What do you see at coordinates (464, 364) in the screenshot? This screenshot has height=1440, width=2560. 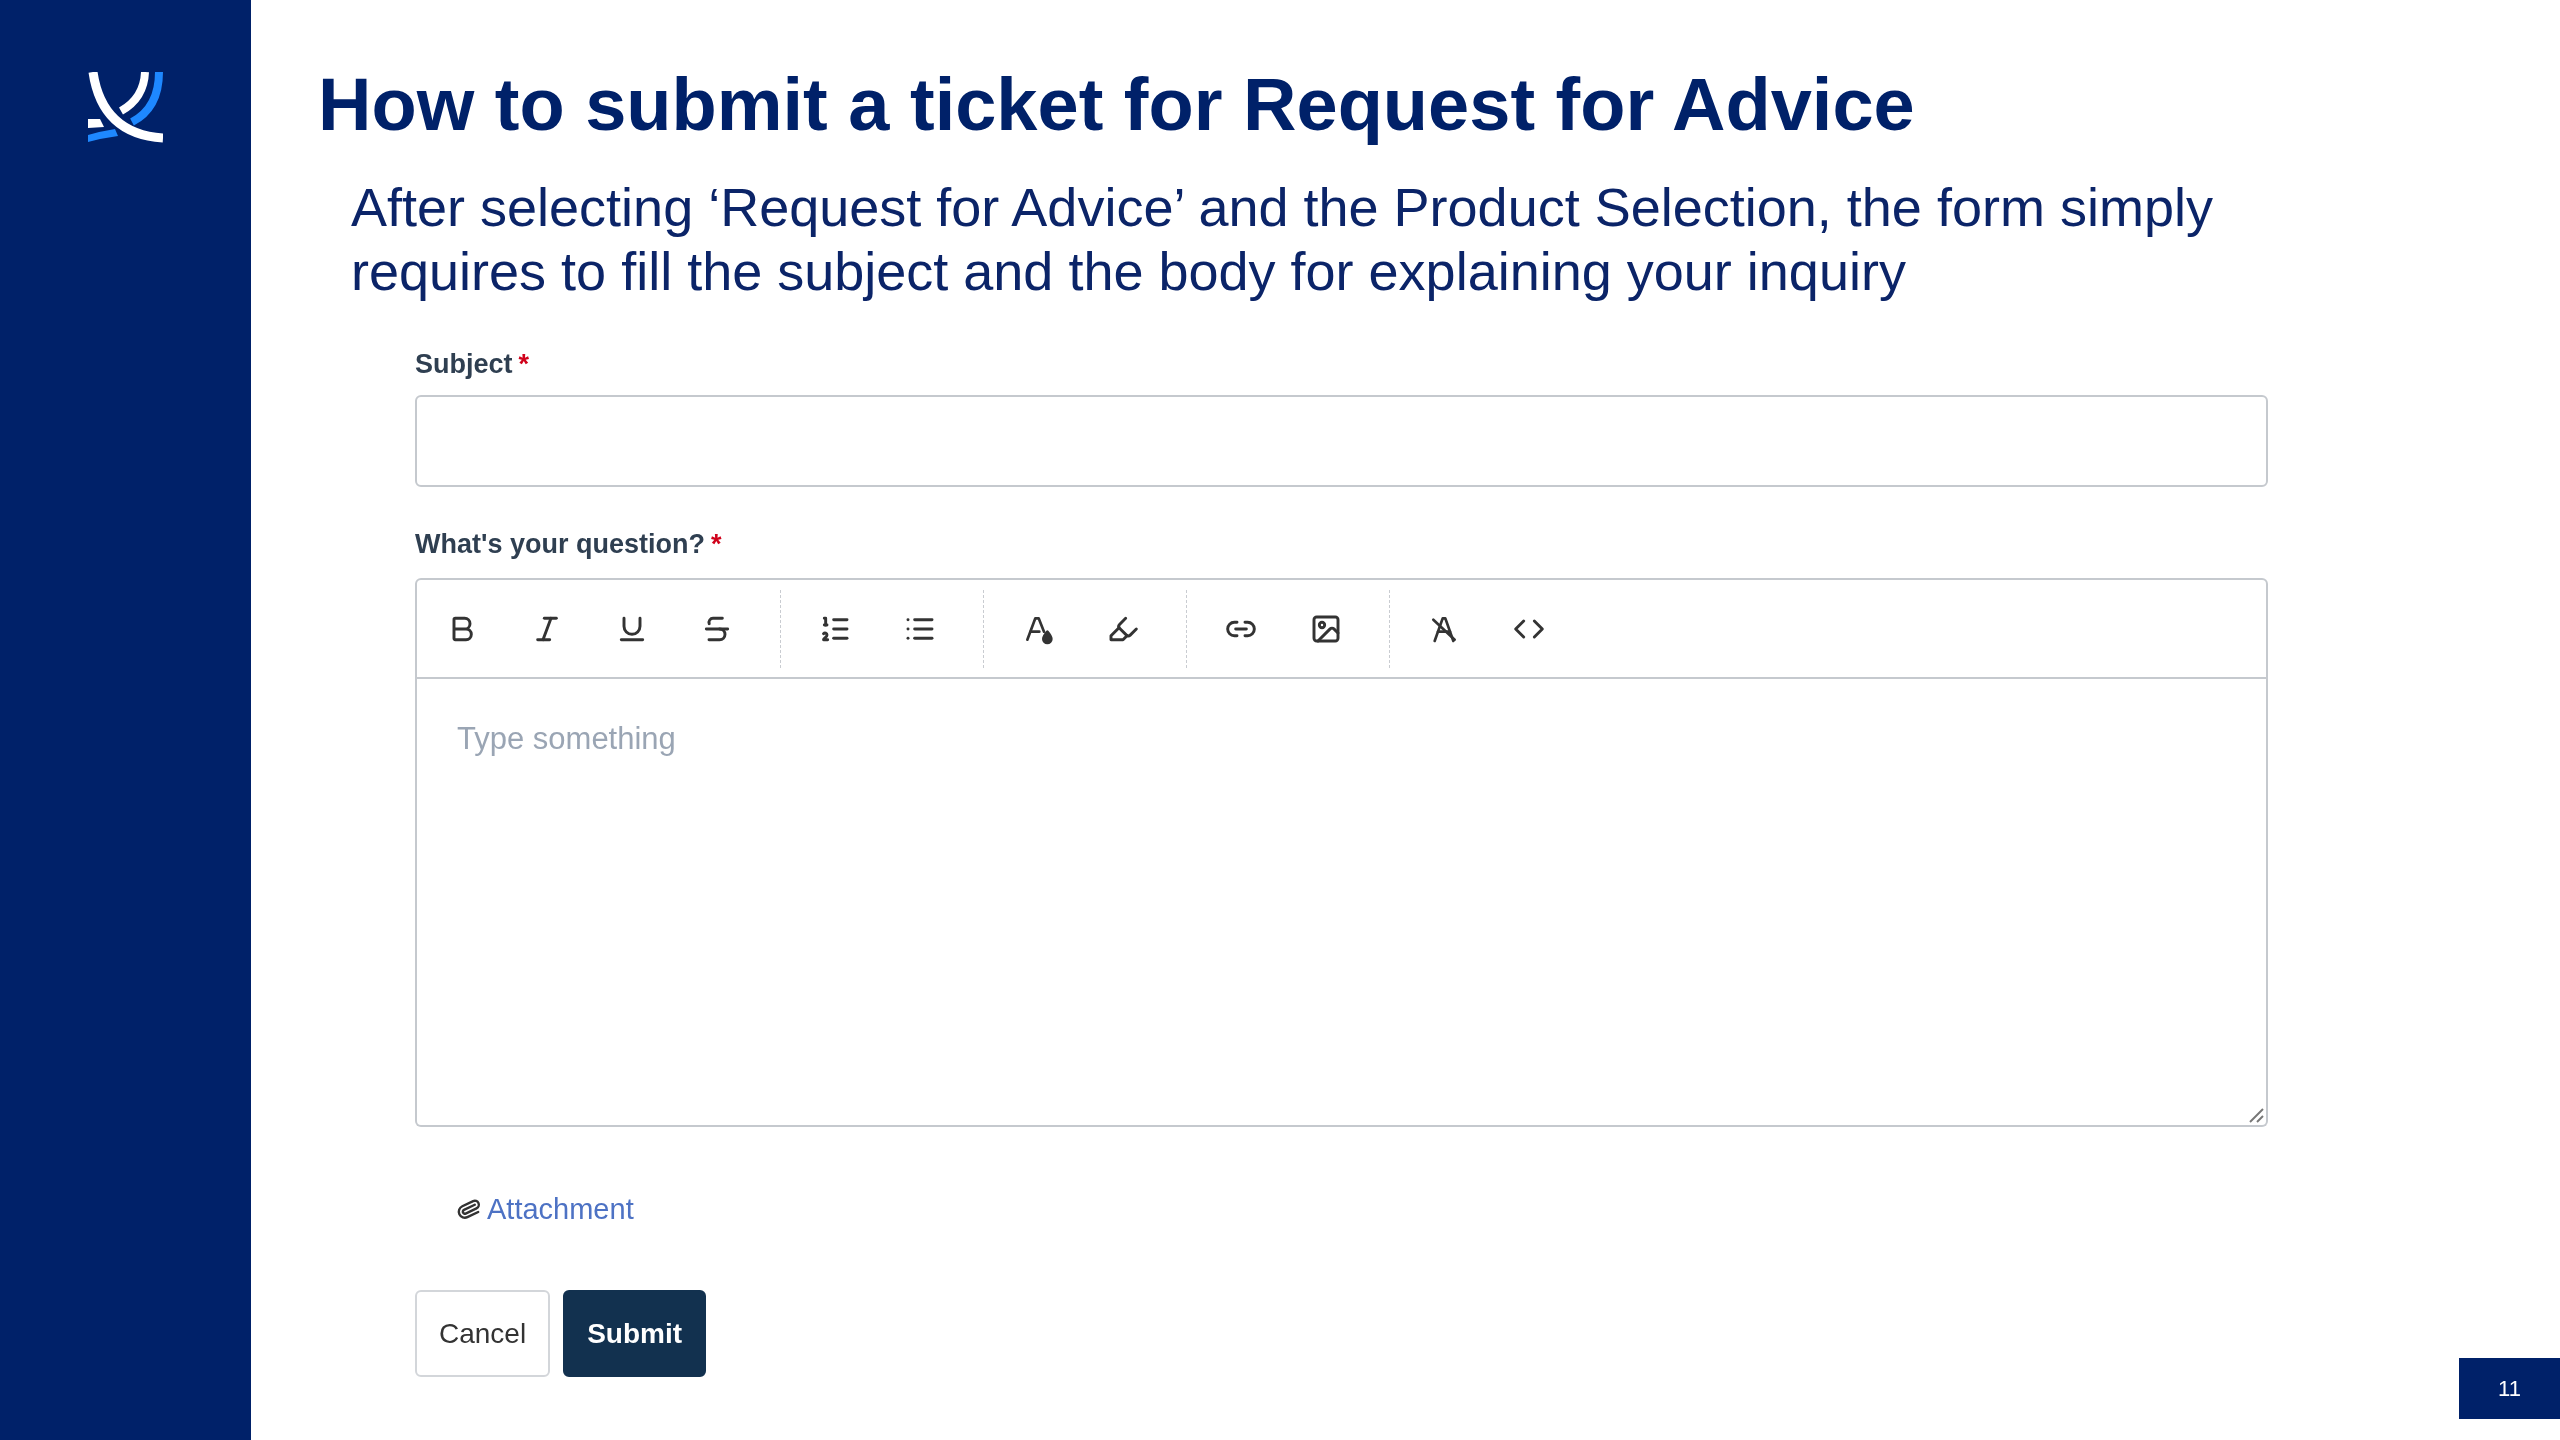 I see `field-label: Subject` at bounding box center [464, 364].